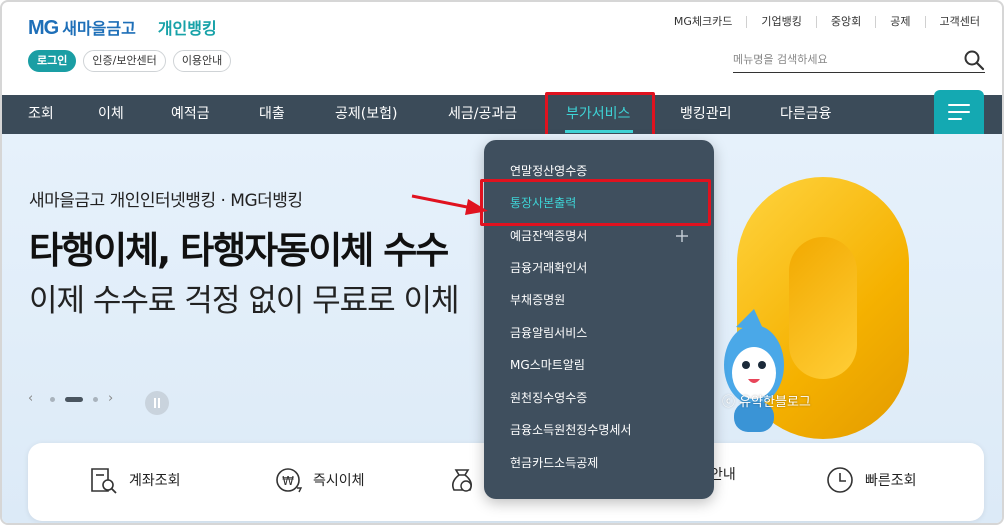 The height and width of the screenshot is (525, 1004). I want to click on dropdown-item-year-end-tax-receipt: 연말정산영수증, so click(548, 171).